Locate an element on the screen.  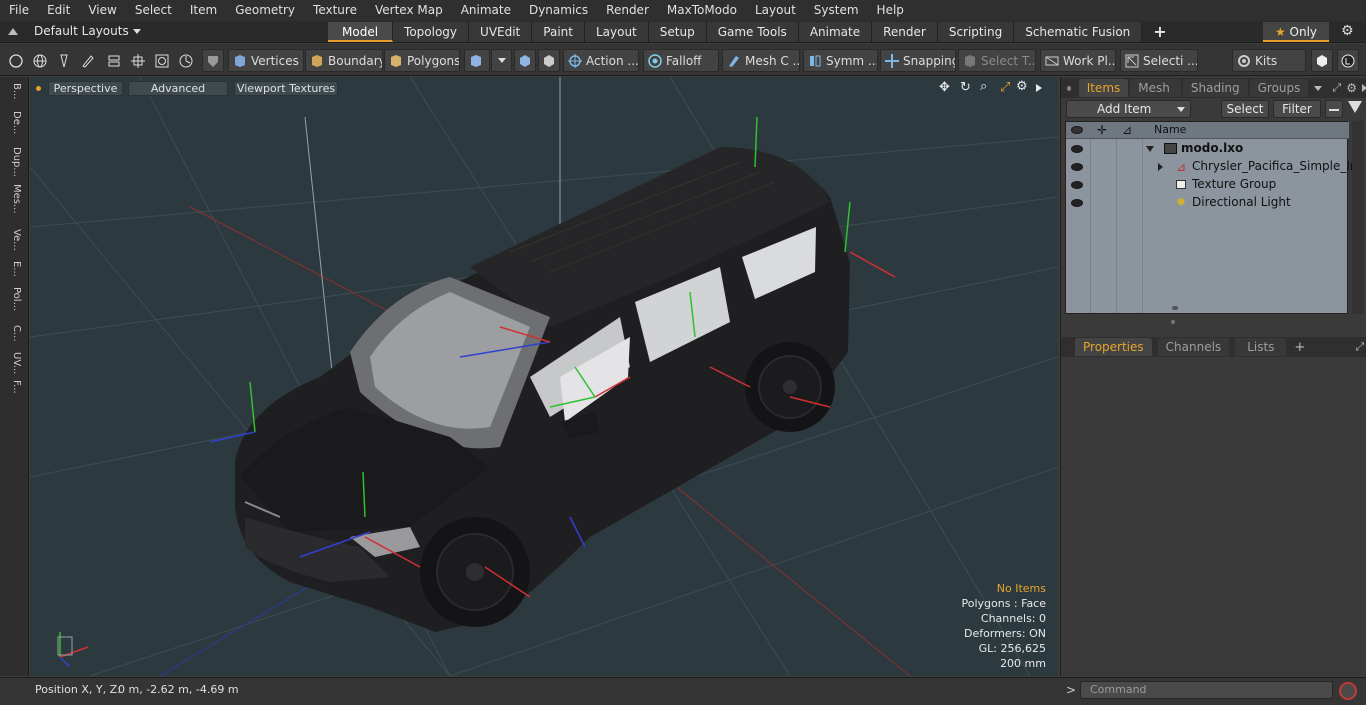
menu-layout: Layout is located at coordinates (775, 10).